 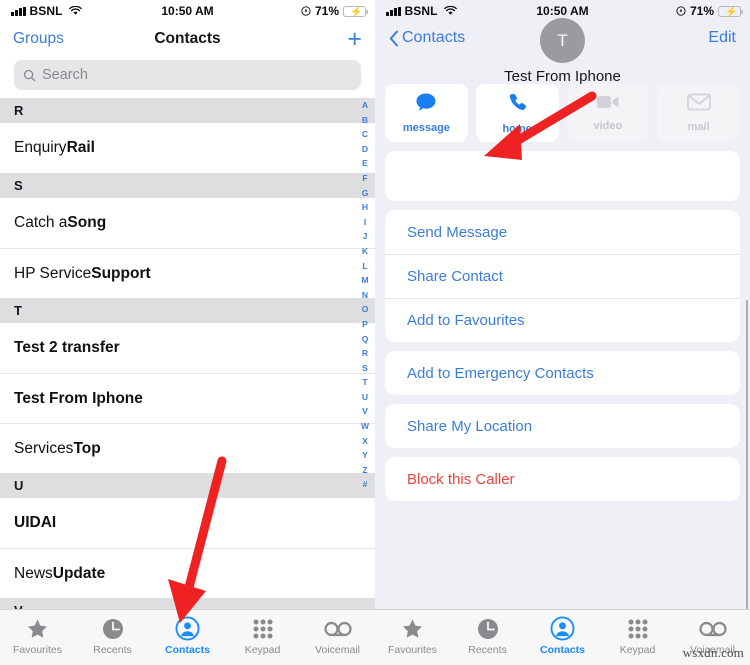 What do you see at coordinates (364, 382) in the screenshot?
I see `alphabet-index-letter: T` at bounding box center [364, 382].